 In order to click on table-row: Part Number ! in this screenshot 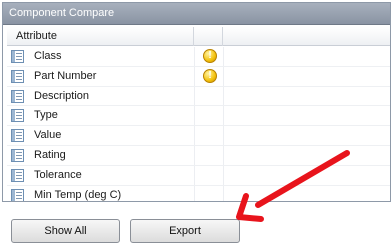, I will do `click(198, 76)`.